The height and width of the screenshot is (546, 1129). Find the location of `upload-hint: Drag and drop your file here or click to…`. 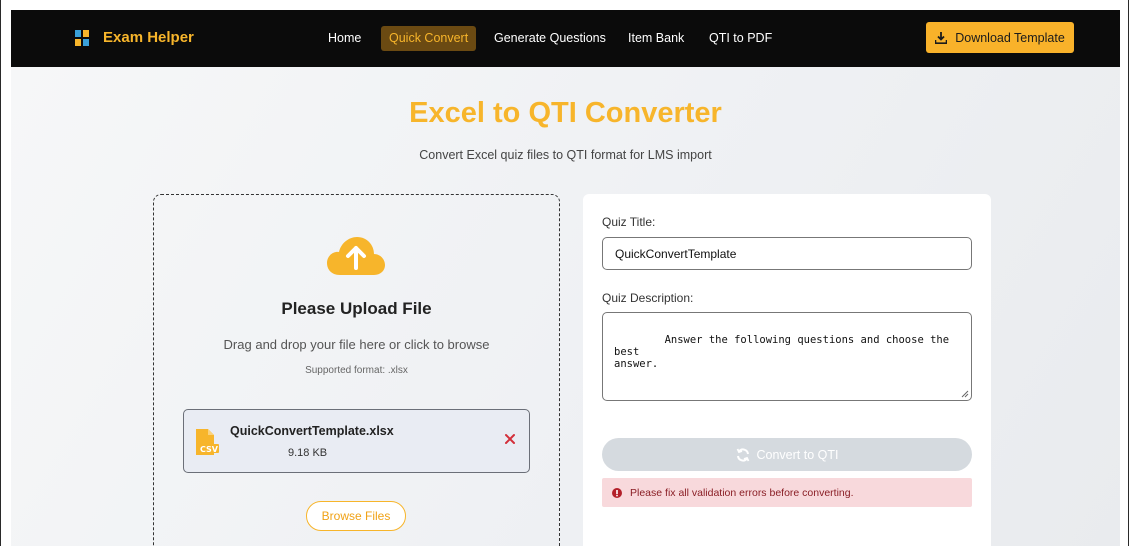

upload-hint: Drag and drop your file here or click to… is located at coordinates (356, 344).